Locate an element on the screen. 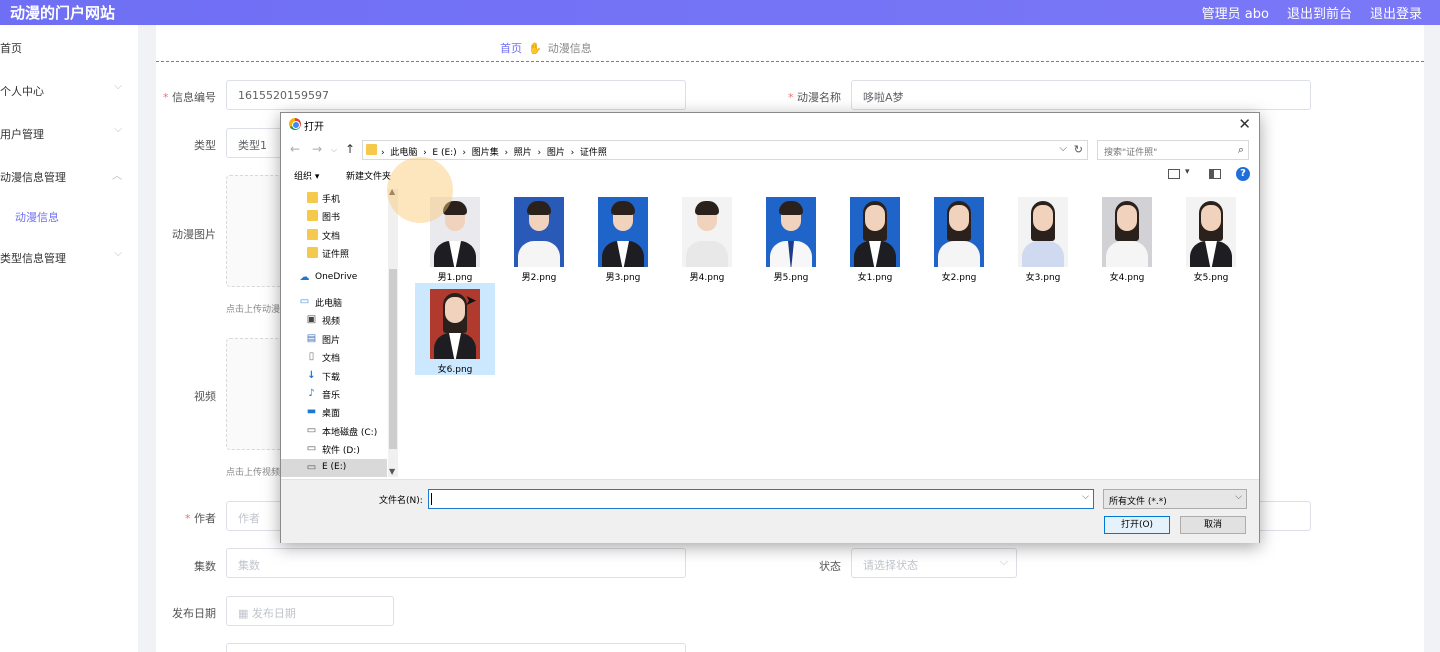 This screenshot has width=1440, height=652. open-button: 打开(O) is located at coordinates (1137, 525).